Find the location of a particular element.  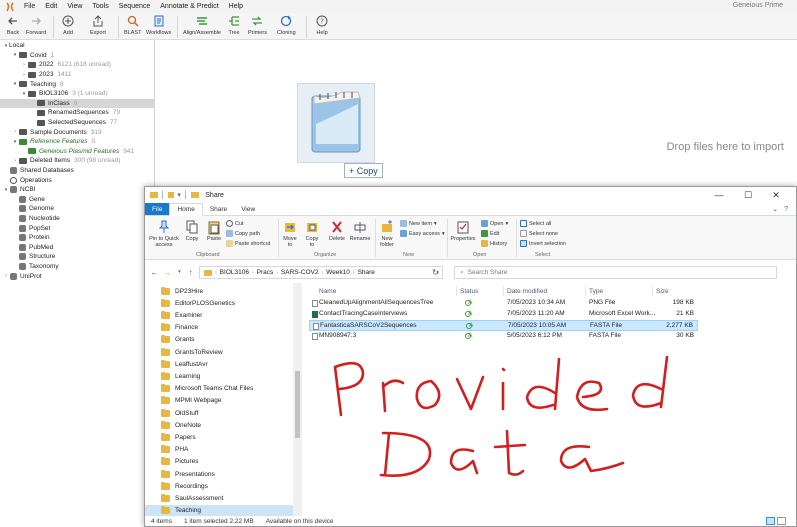

forward-button: Forward is located at coordinates (36, 26).